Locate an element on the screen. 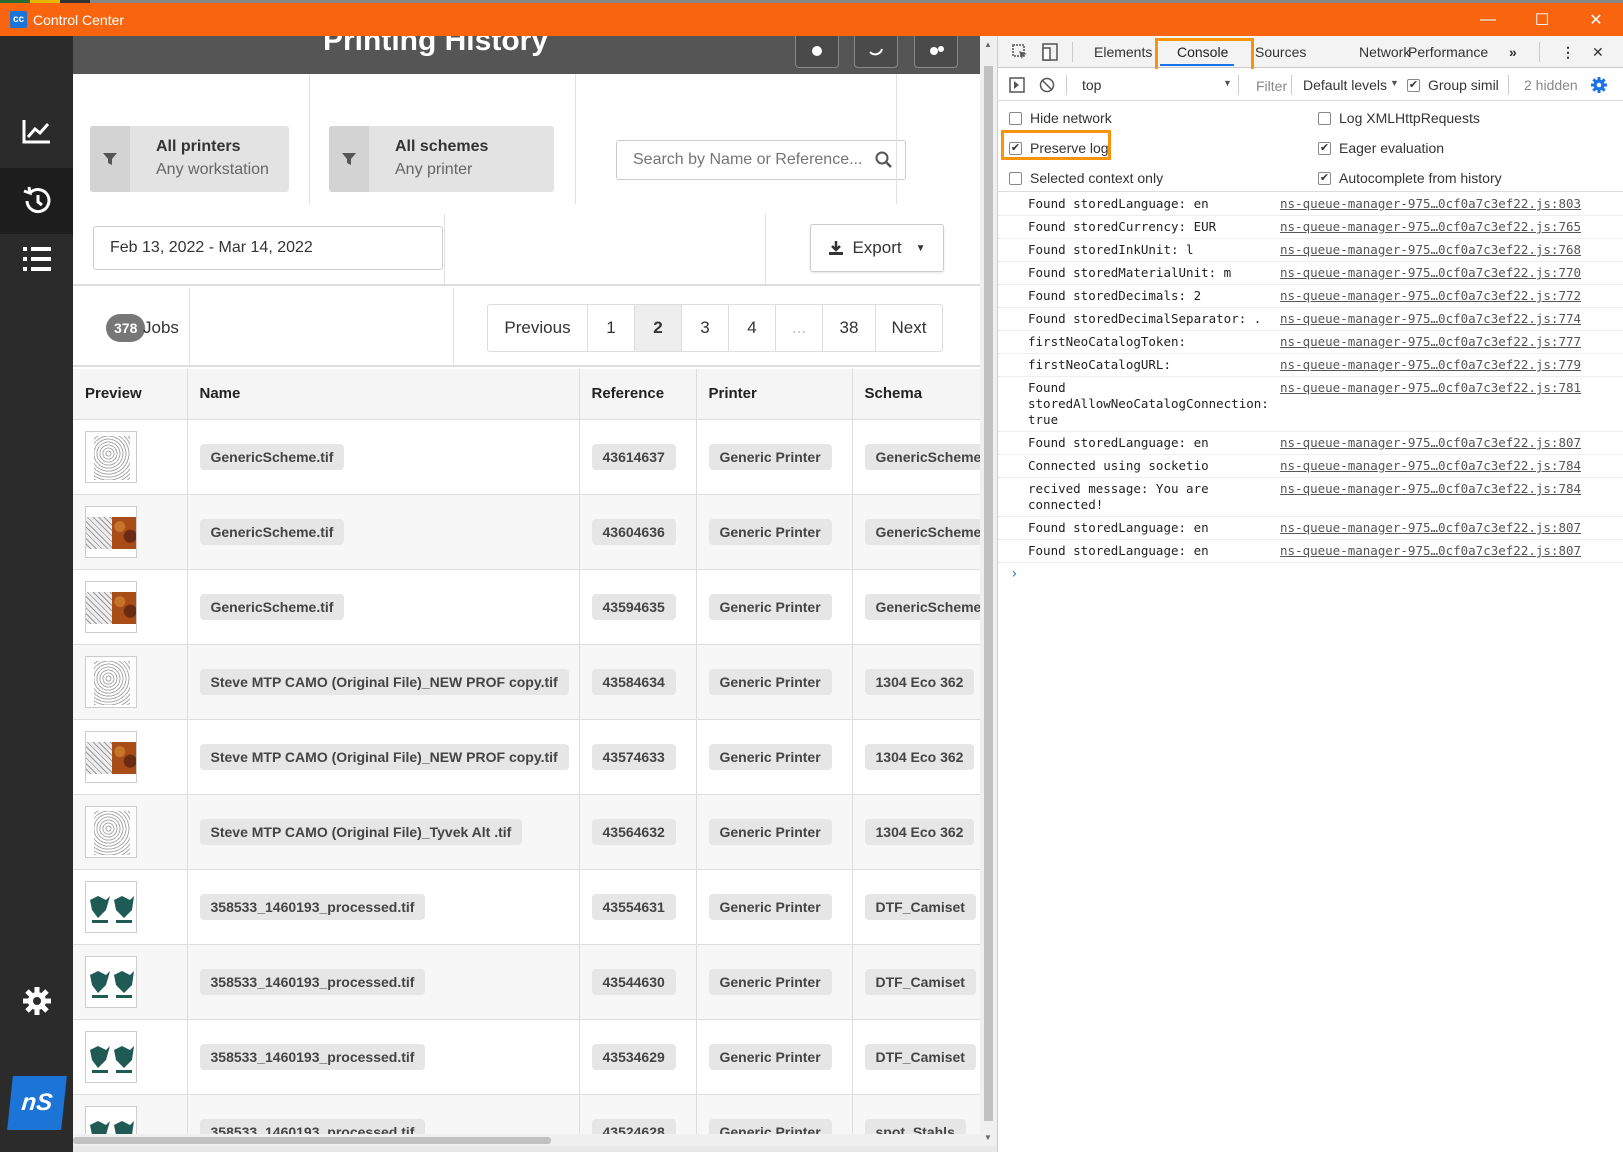  nav-queue is located at coordinates (36, 259).